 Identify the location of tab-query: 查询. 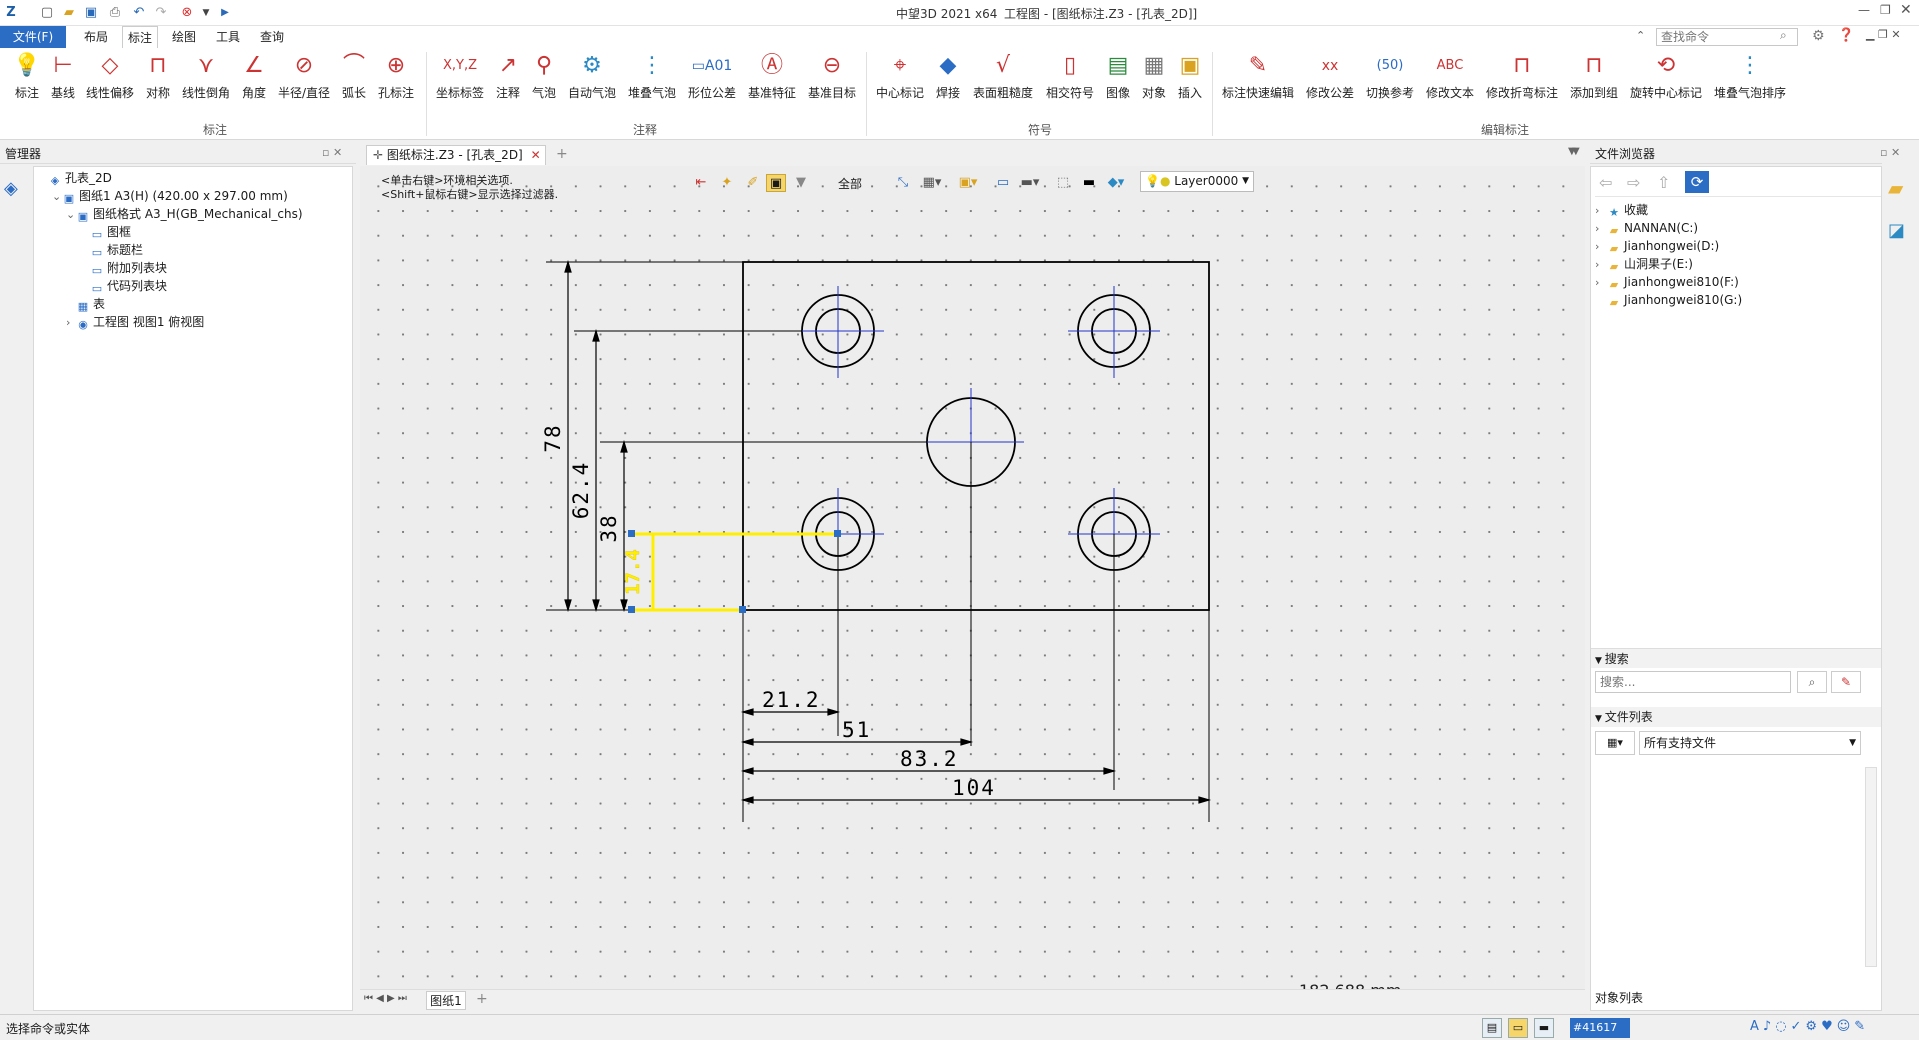
(272, 37).